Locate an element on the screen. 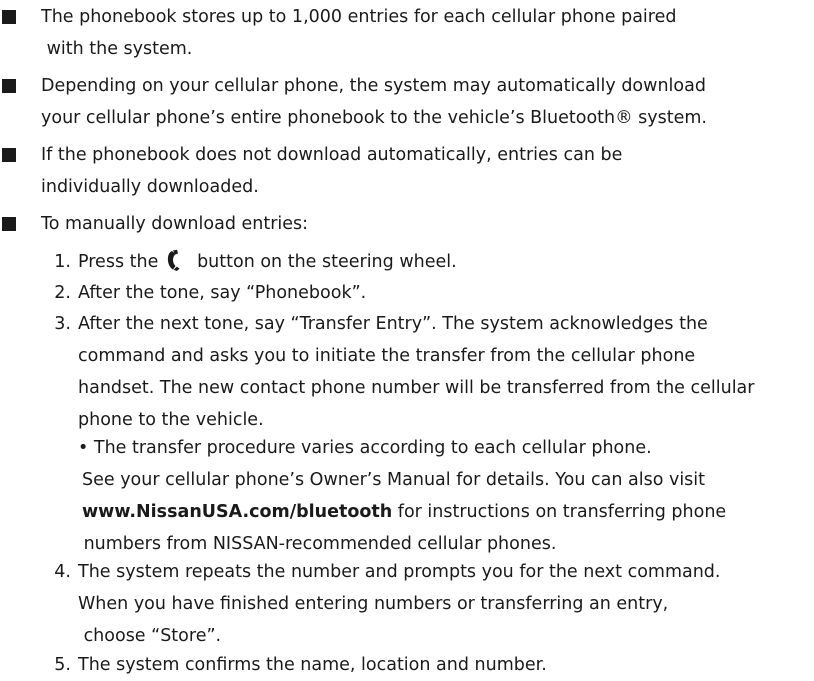 The height and width of the screenshot is (681, 814). step-number: 3. is located at coordinates (62, 324).